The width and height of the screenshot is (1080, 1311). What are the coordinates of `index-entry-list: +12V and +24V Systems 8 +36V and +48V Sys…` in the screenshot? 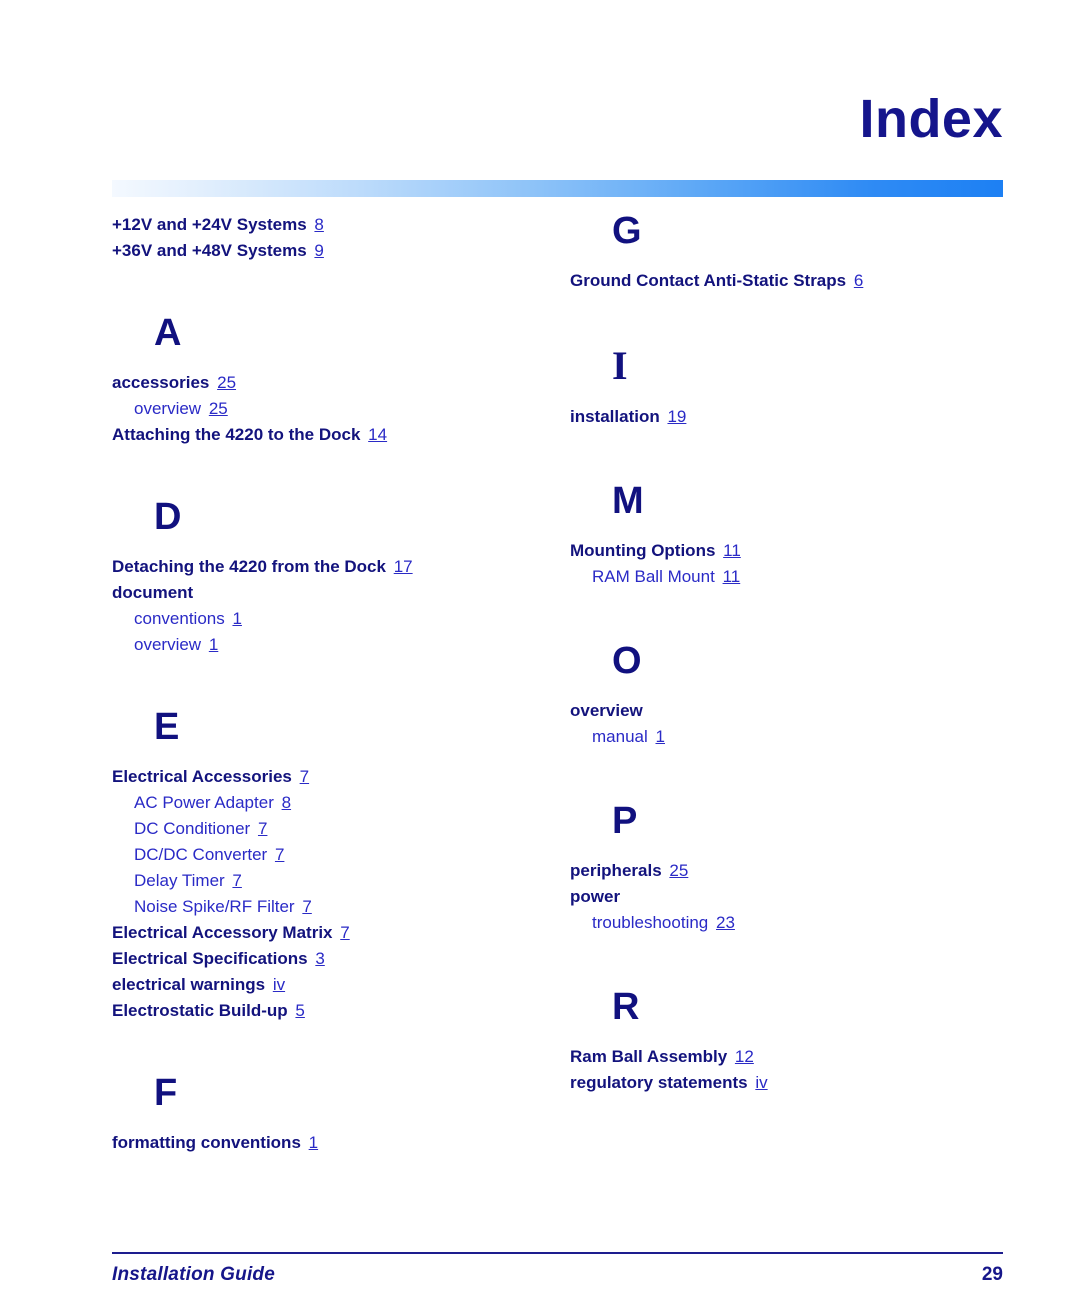 It's located at (322, 238).